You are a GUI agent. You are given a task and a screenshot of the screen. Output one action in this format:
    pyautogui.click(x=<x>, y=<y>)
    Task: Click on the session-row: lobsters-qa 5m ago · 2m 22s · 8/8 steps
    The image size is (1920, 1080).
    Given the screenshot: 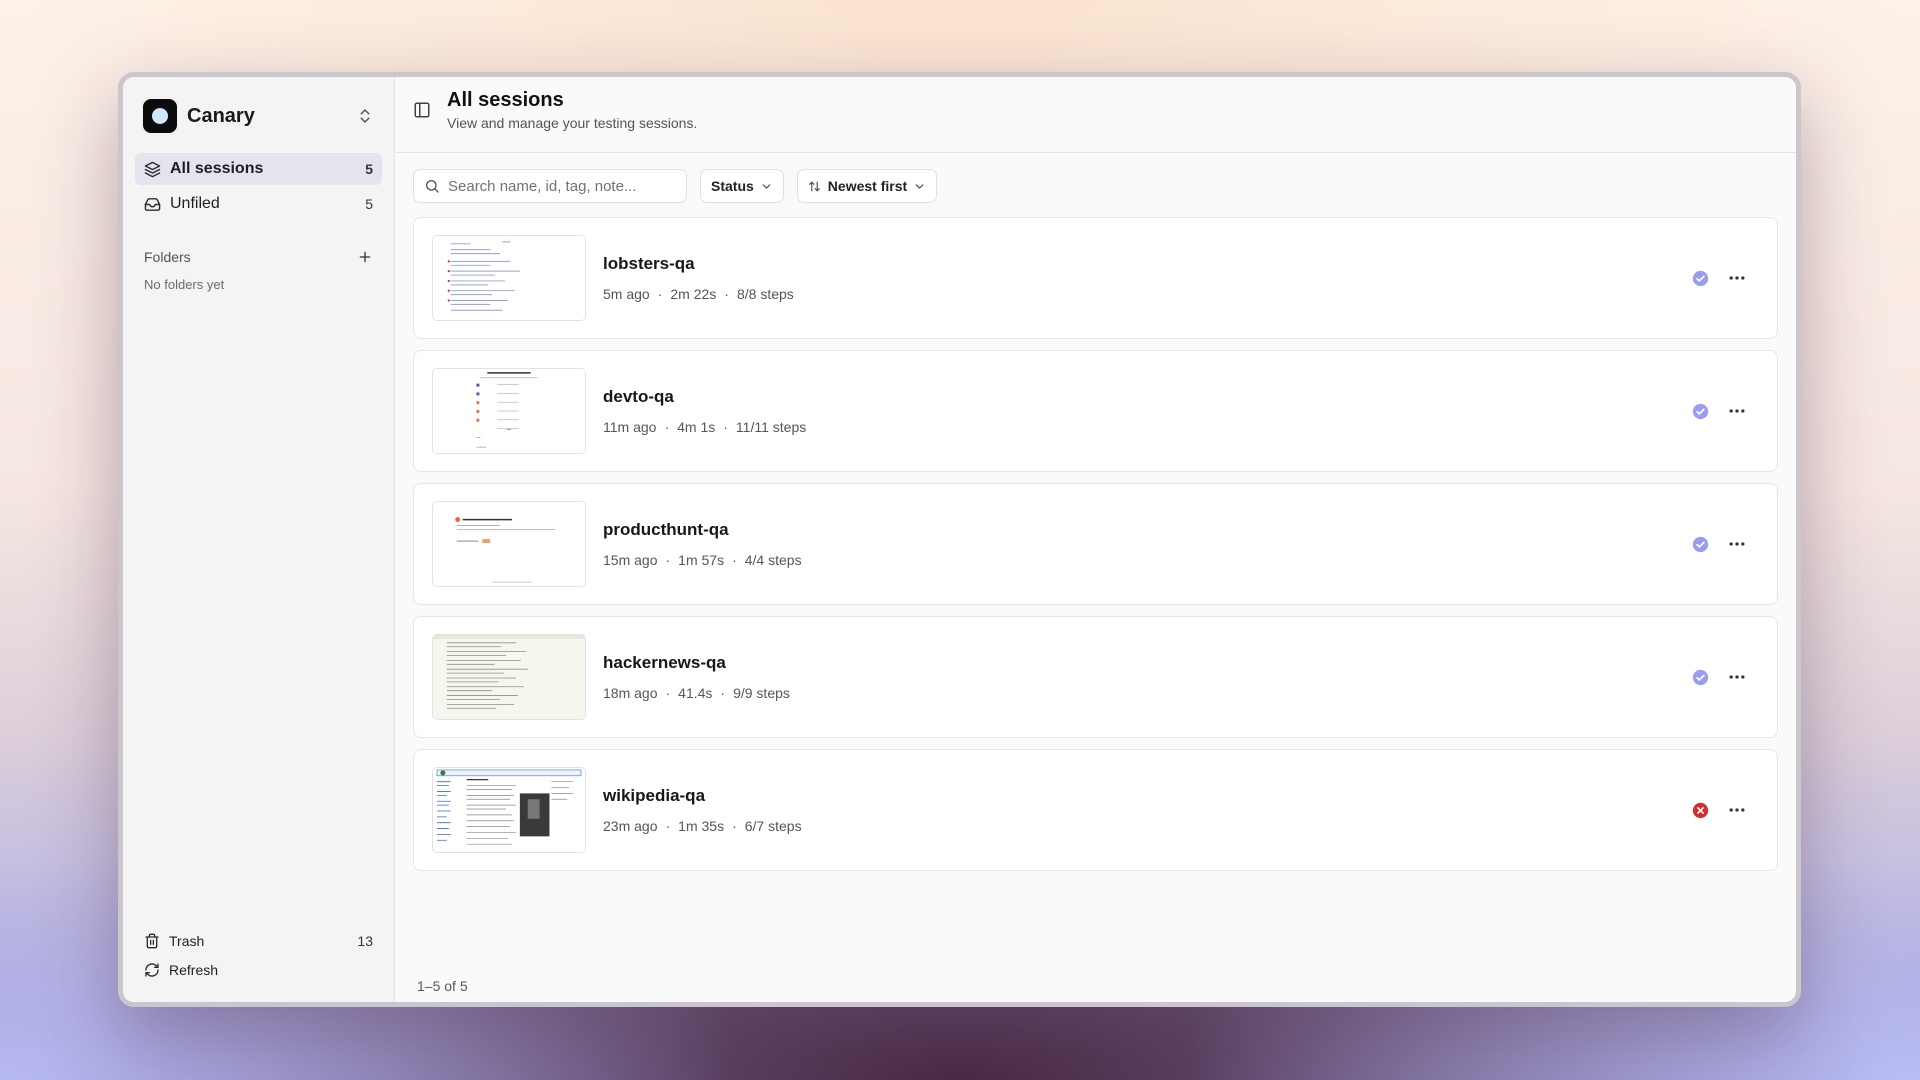 What is the action you would take?
    pyautogui.click(x=1095, y=278)
    